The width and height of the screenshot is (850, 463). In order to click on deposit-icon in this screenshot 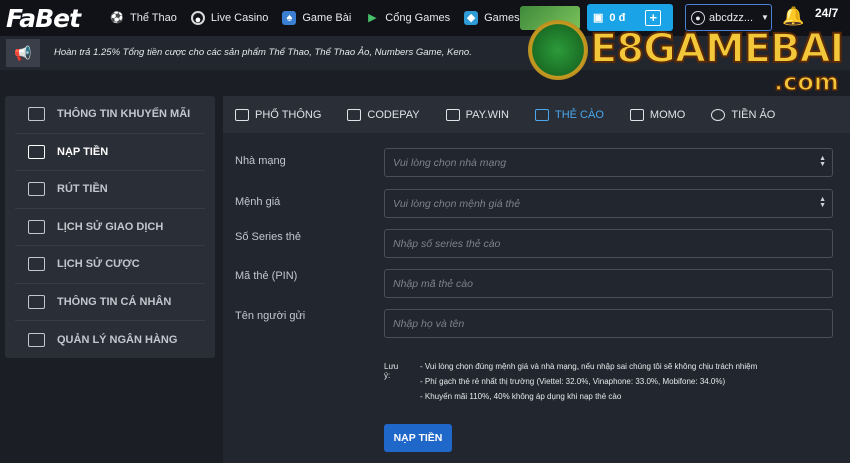, I will do `click(36, 151)`.